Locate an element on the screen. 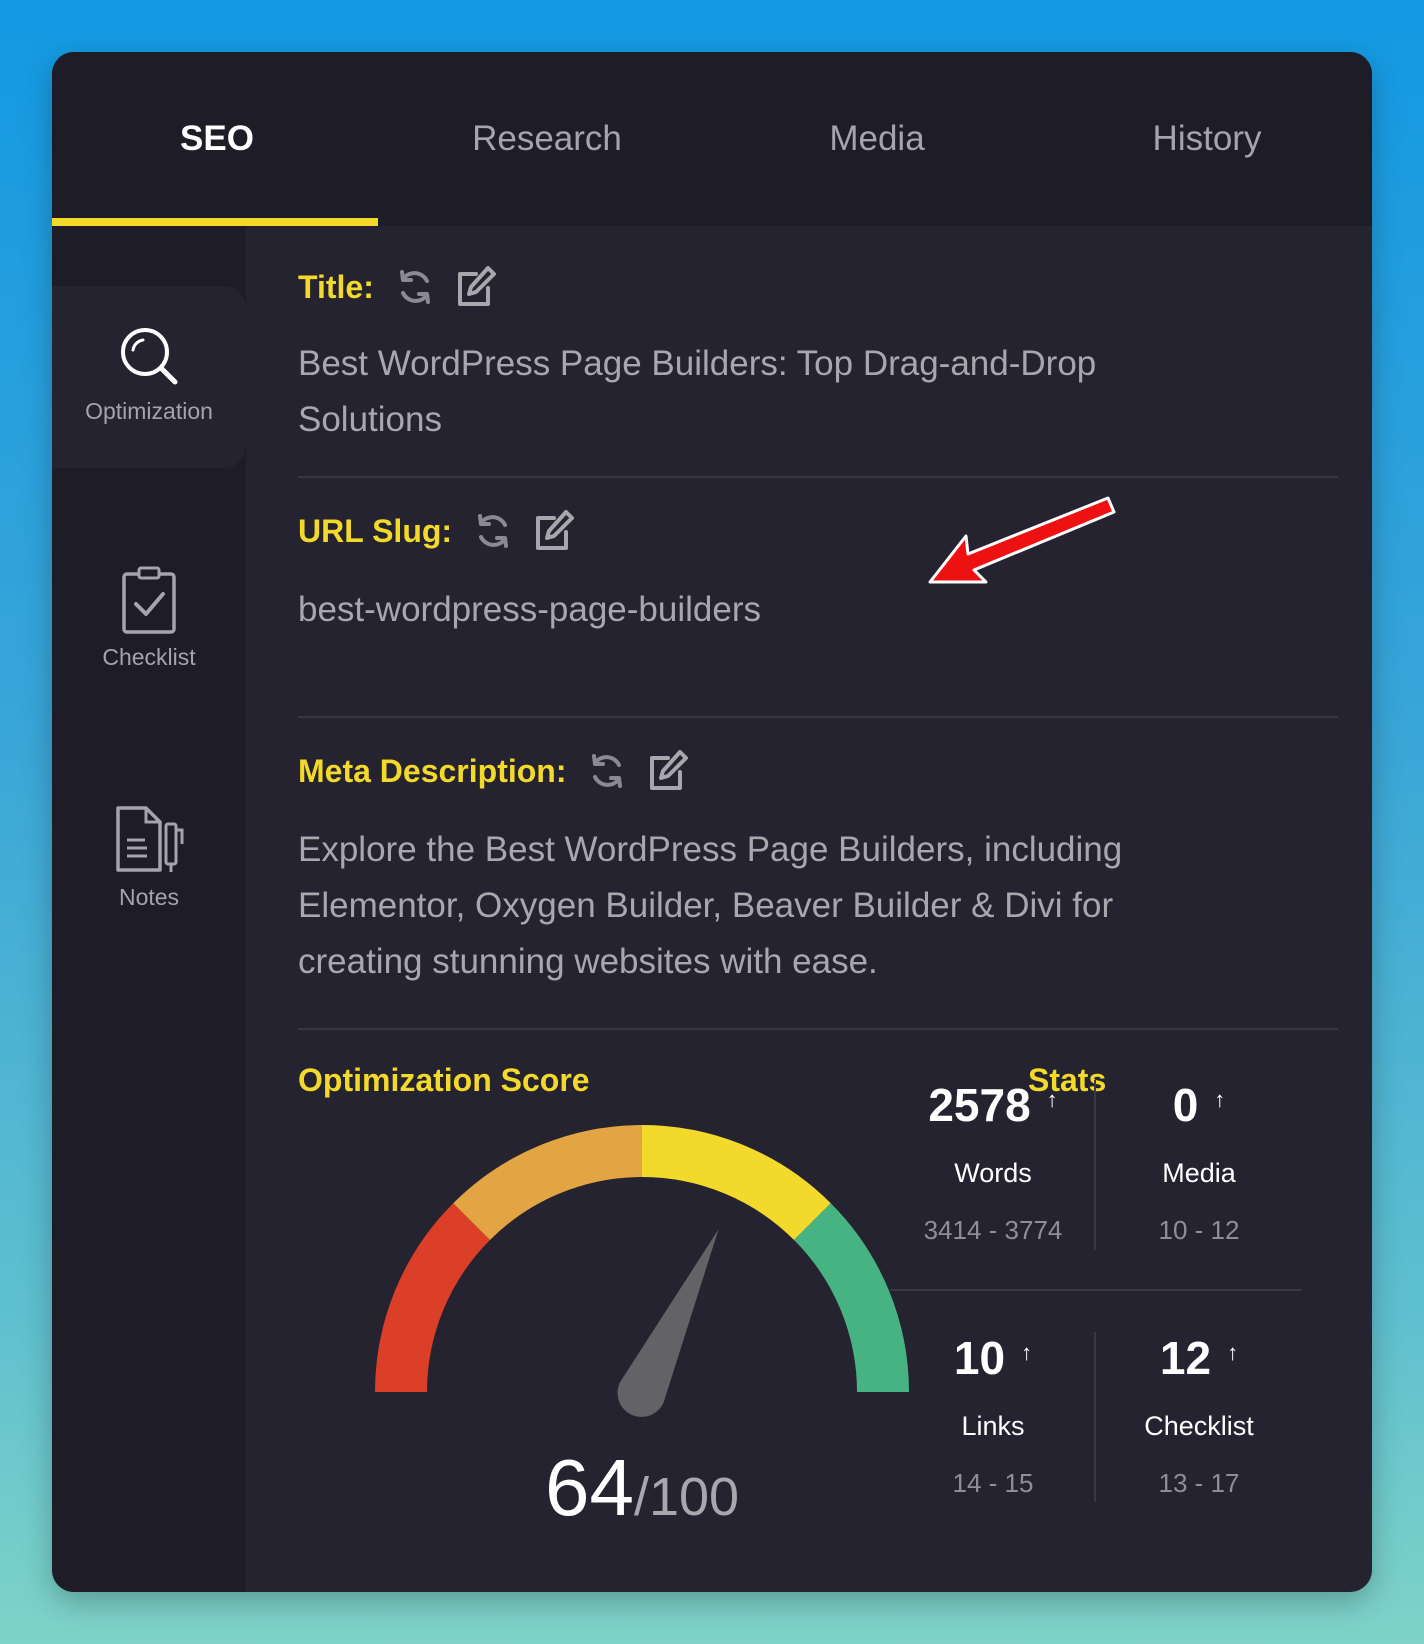 The height and width of the screenshot is (1644, 1424). gauge-segment-orange is located at coordinates (548, 1183).